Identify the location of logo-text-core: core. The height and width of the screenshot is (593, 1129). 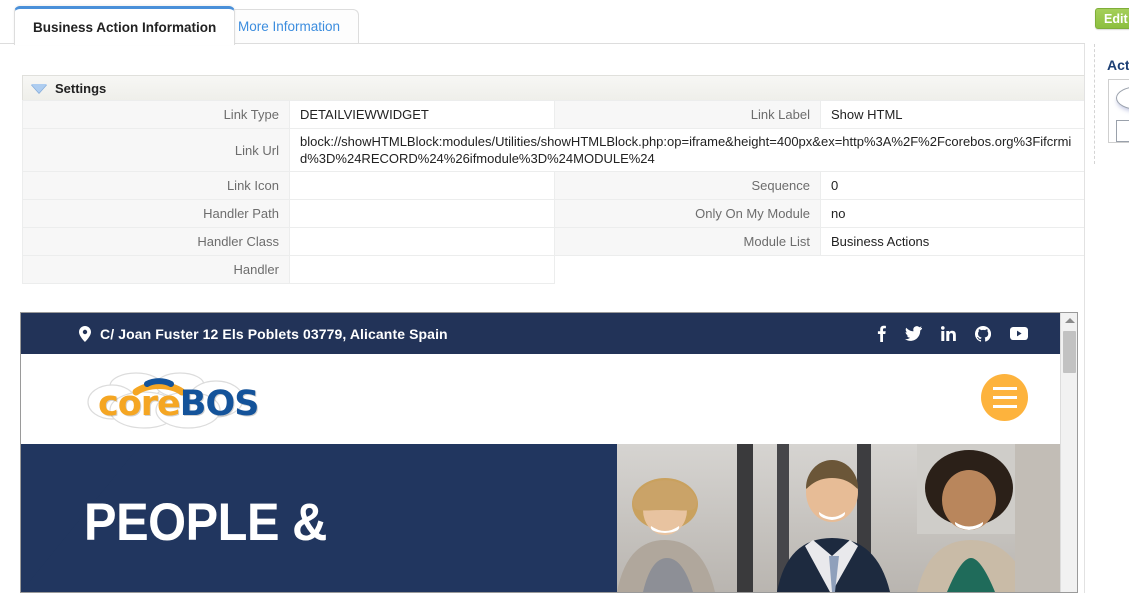
(139, 404).